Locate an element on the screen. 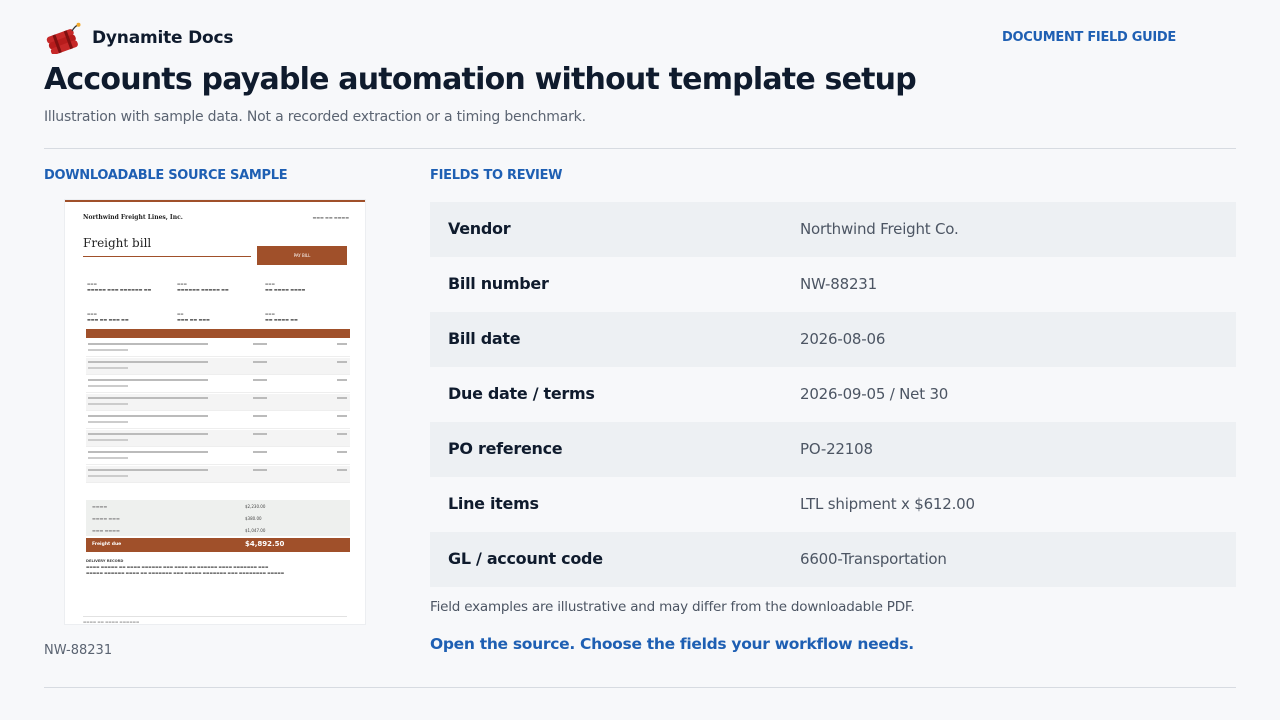 This screenshot has width=1280, height=720. field-row-po-reference: PO reference PO-22108 is located at coordinates (833, 449).